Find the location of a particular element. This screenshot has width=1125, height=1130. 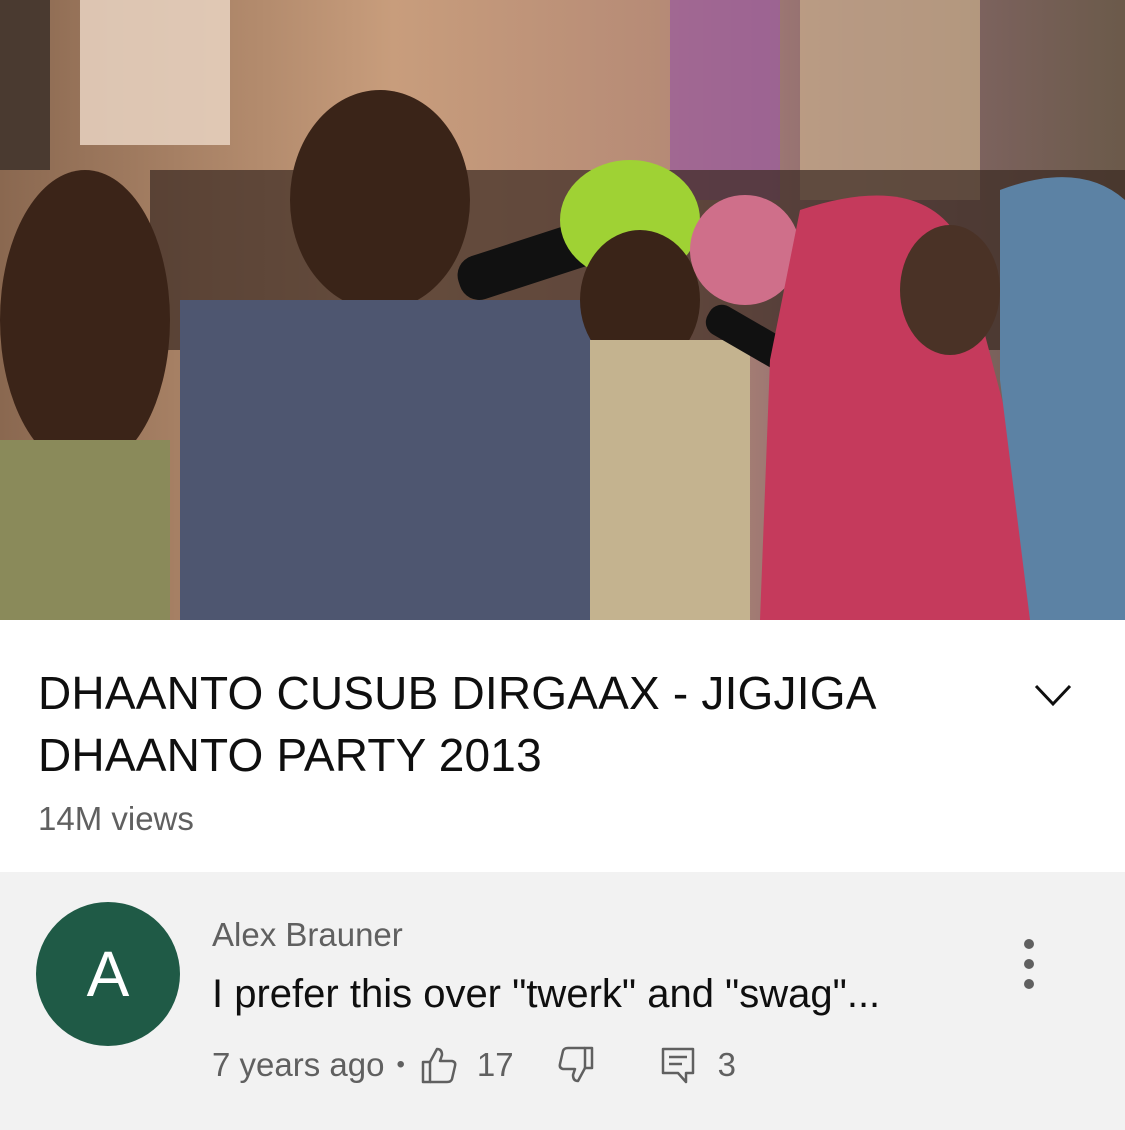

comment-time: 7 years ago is located at coordinates (298, 1064).